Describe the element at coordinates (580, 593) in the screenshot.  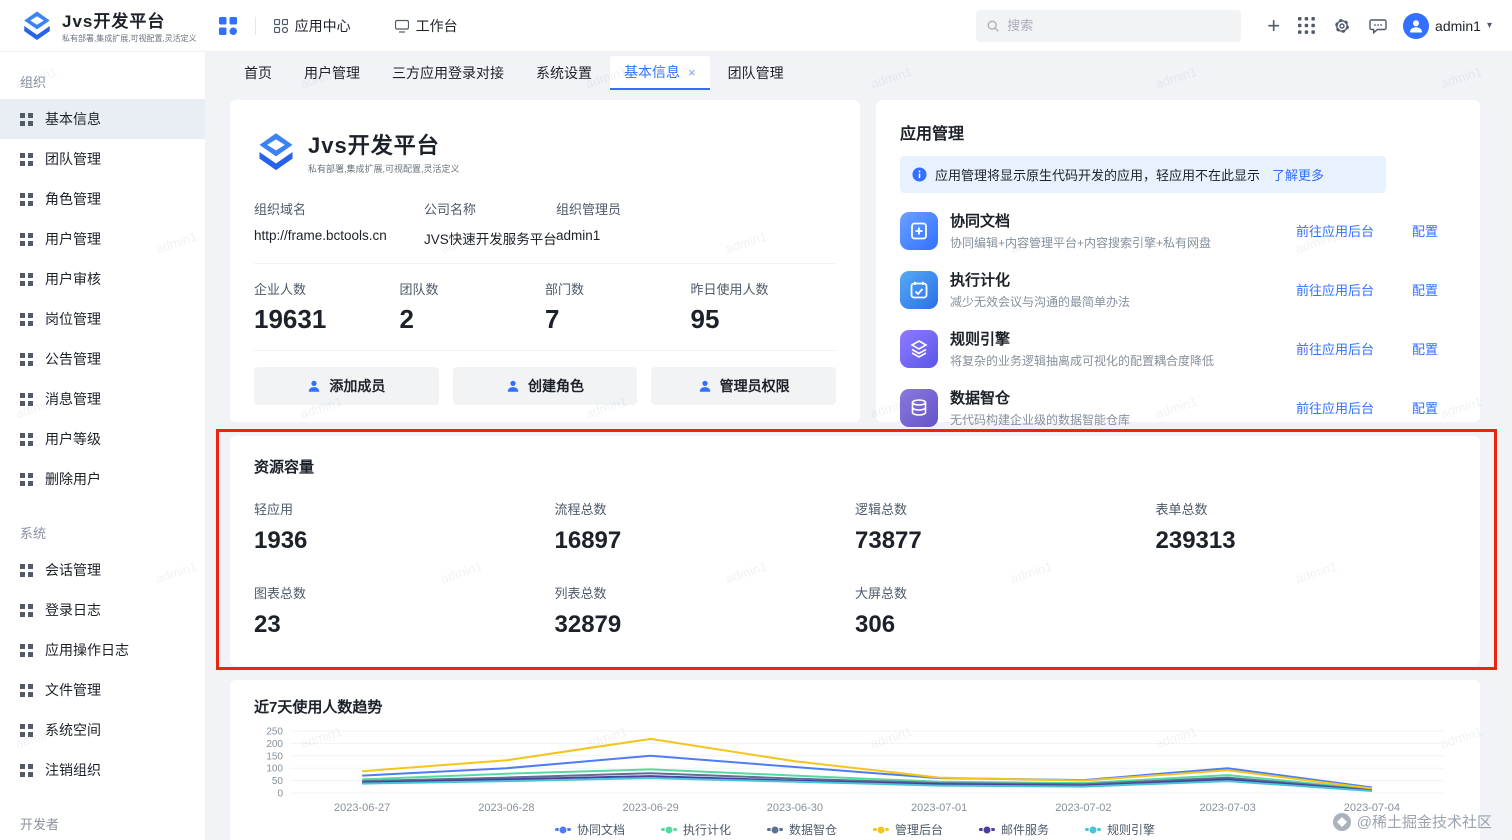
I see `res-label: 列表总数` at that location.